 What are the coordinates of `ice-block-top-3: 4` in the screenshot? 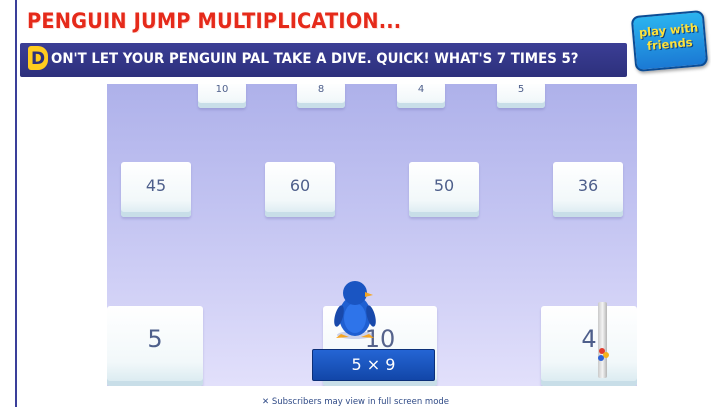 It's located at (421, 96).